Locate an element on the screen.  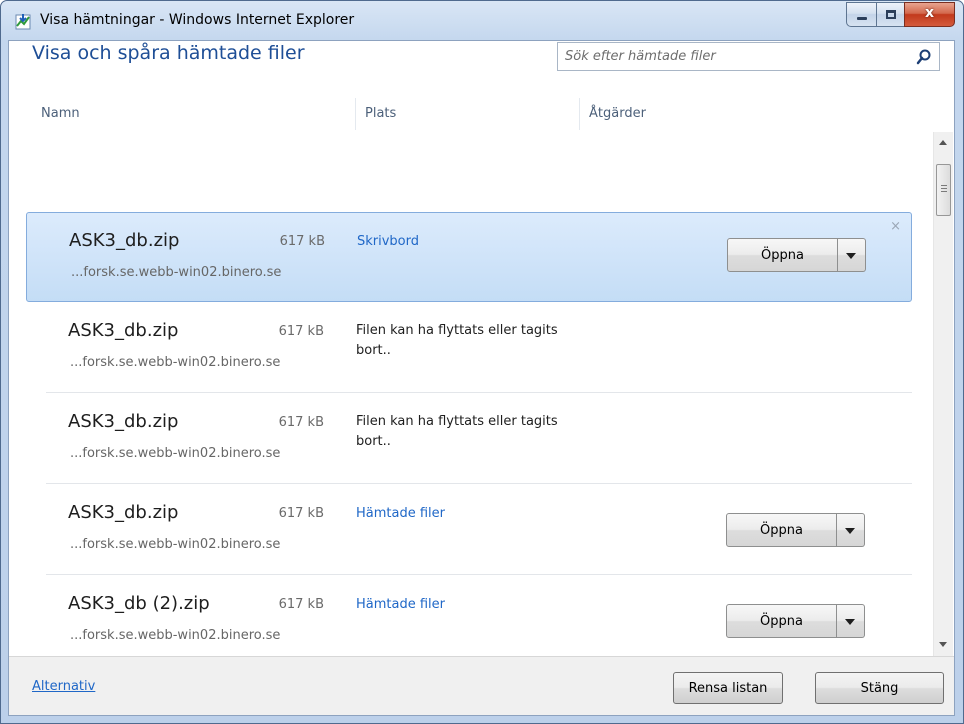
minimize-icon is located at coordinates (862, 18).